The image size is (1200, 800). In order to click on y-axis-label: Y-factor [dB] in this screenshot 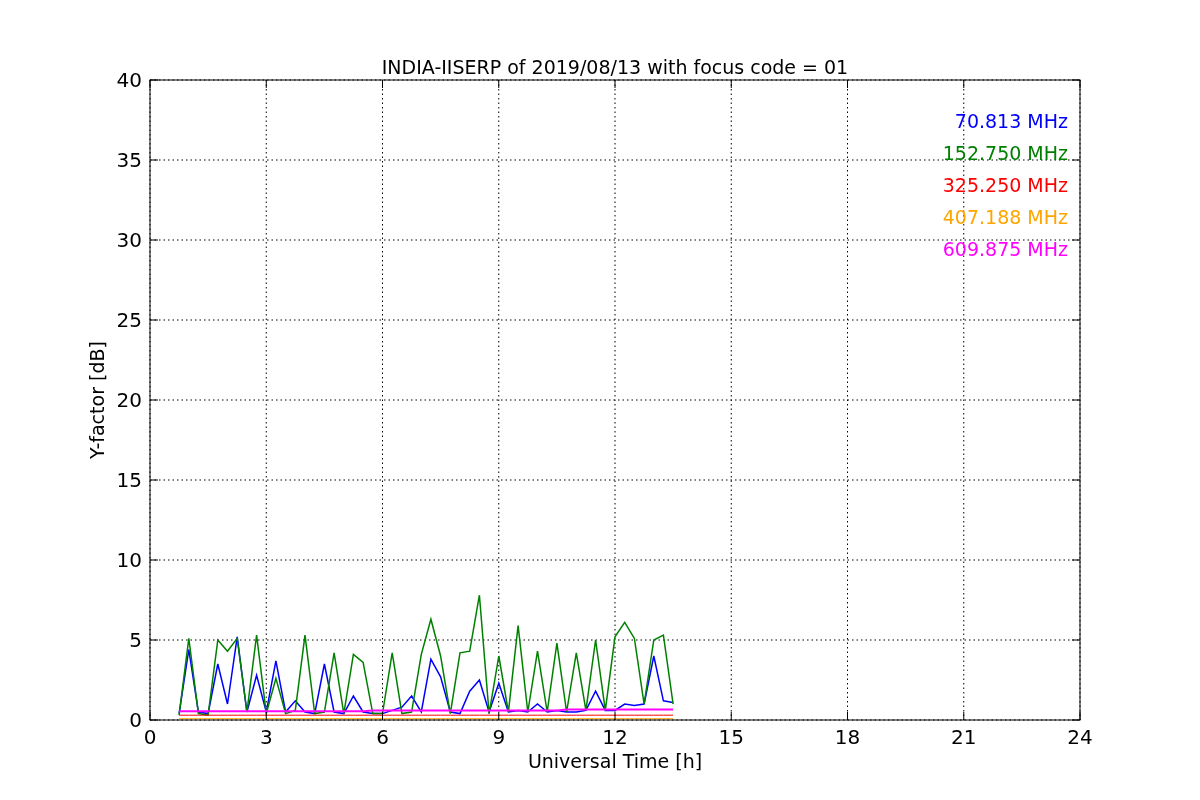, I will do `click(97, 400)`.